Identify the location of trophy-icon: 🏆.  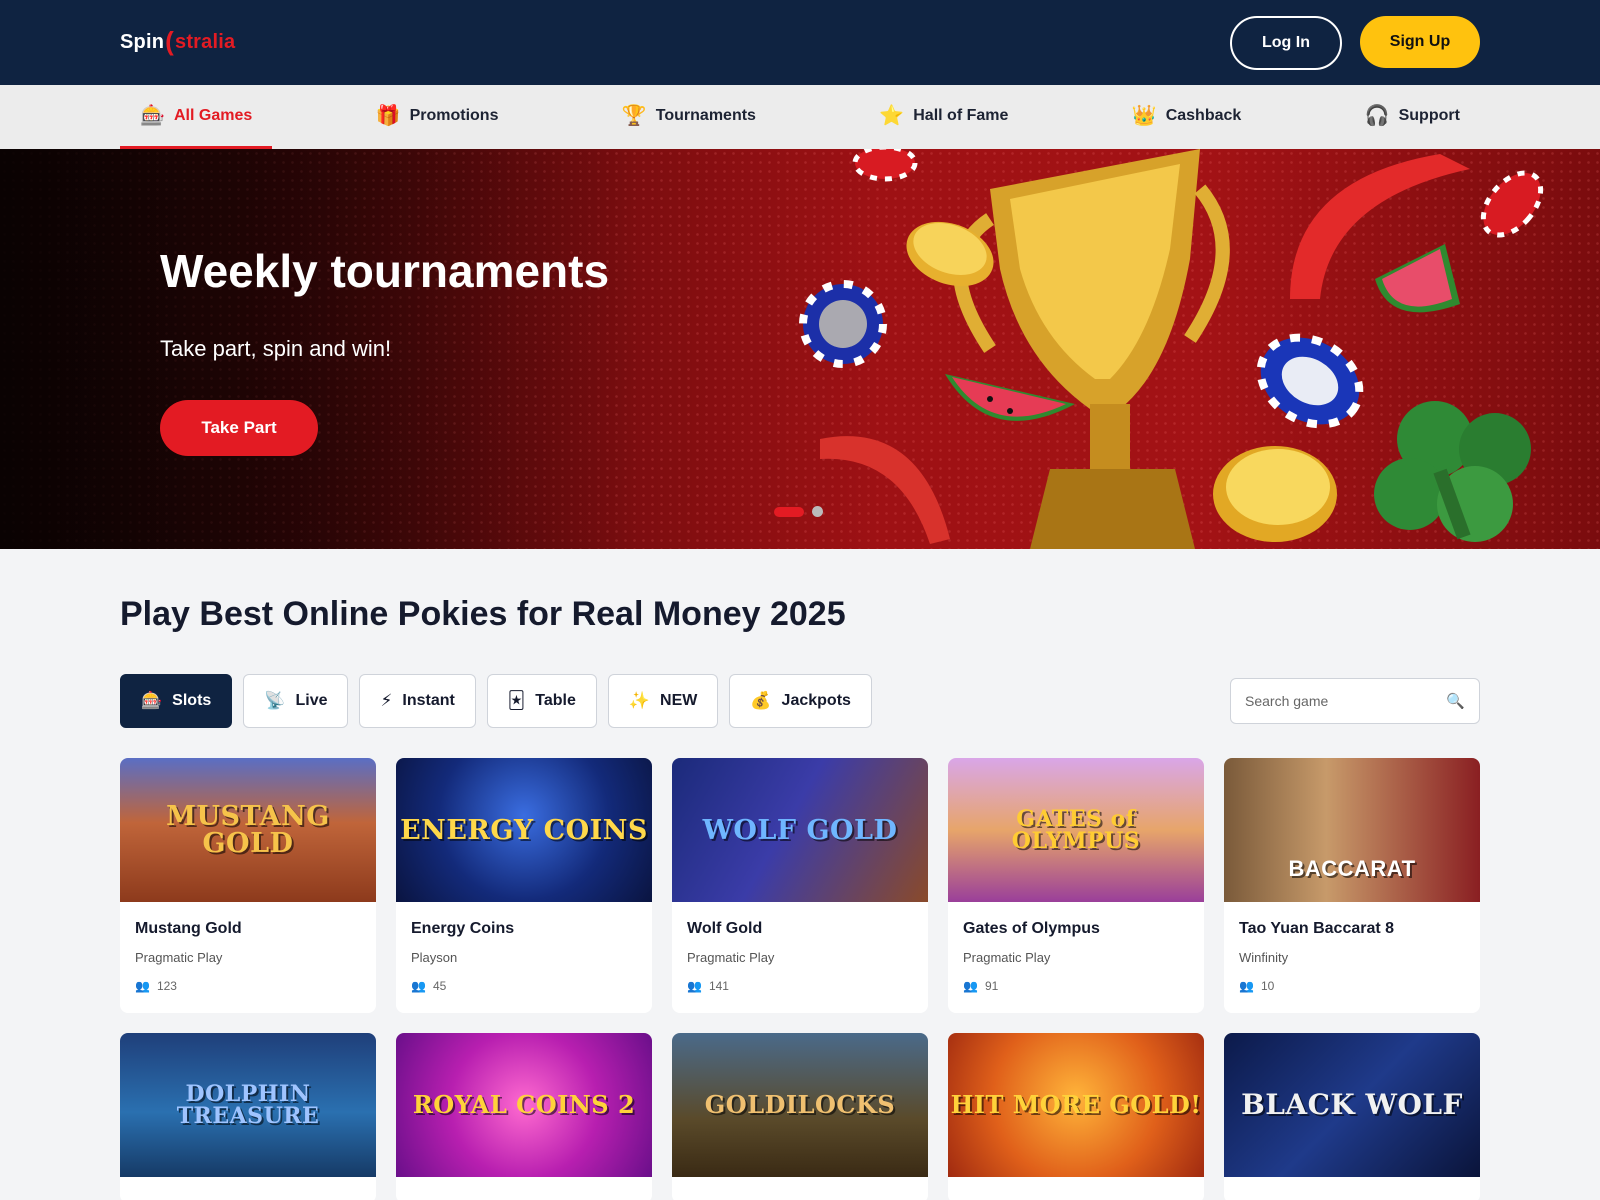
(634, 116).